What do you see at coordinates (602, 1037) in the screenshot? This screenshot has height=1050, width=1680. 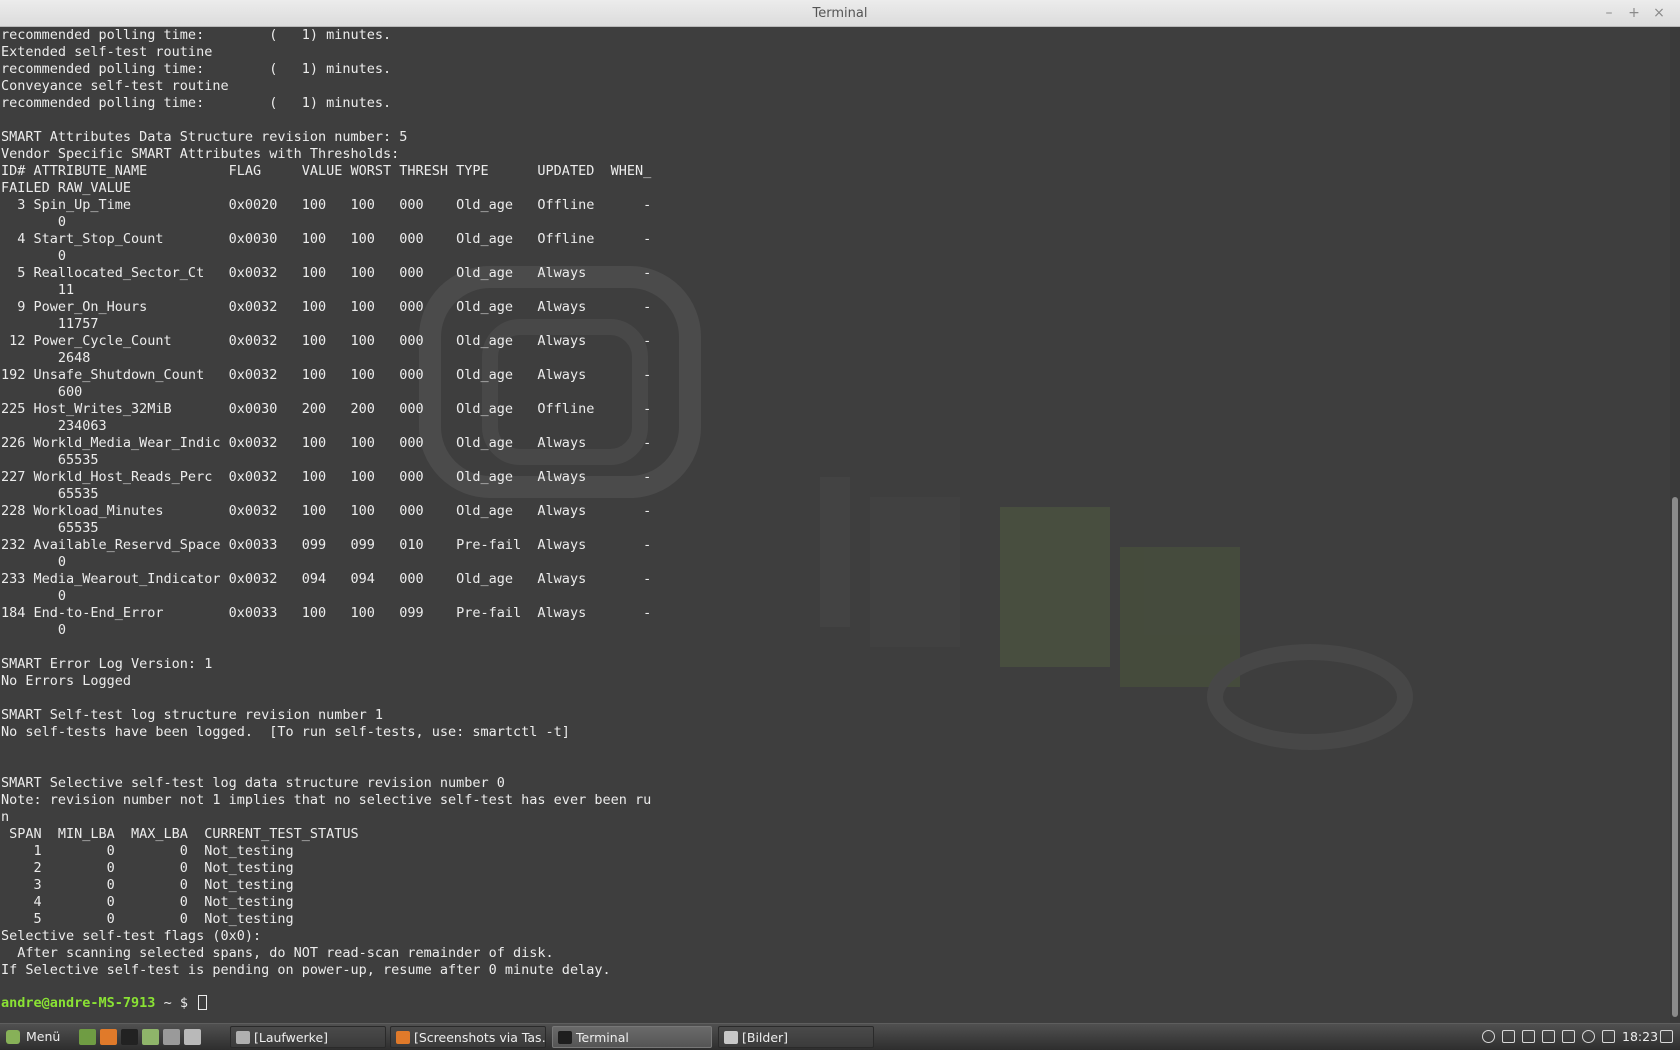 I see `task-label: Terminal` at bounding box center [602, 1037].